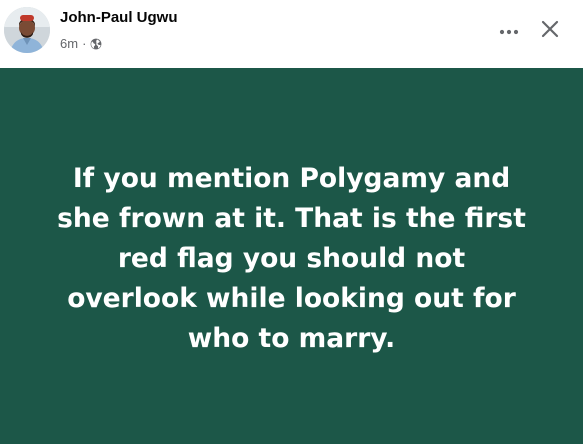  What do you see at coordinates (119, 17) in the screenshot?
I see `author-name: John-Paul Ugwu` at bounding box center [119, 17].